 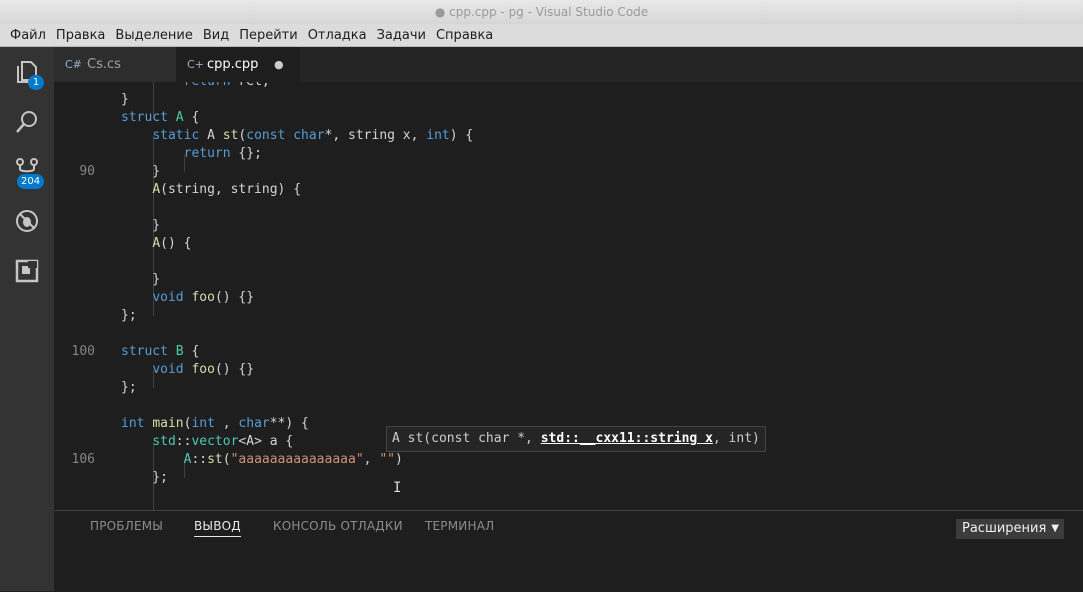 I want to click on code-line: return ret;, so click(x=568, y=86).